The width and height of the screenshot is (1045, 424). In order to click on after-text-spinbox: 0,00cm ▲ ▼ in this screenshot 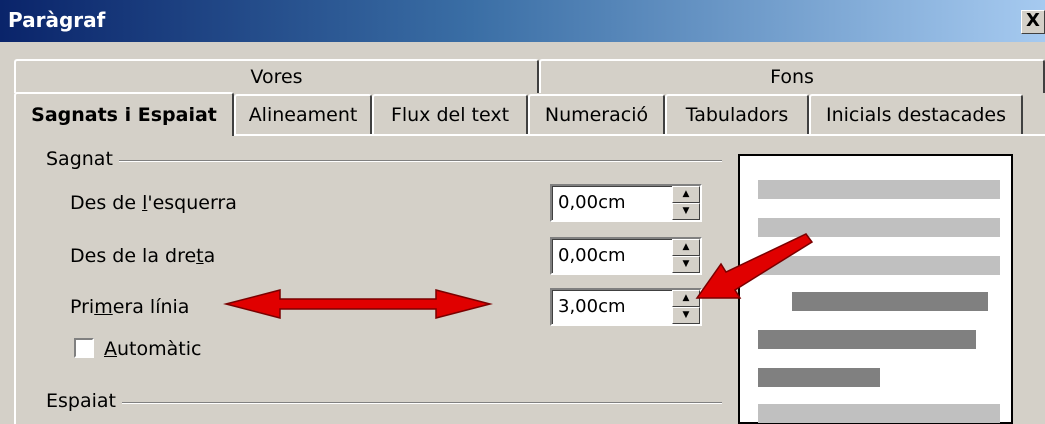, I will do `click(626, 256)`.